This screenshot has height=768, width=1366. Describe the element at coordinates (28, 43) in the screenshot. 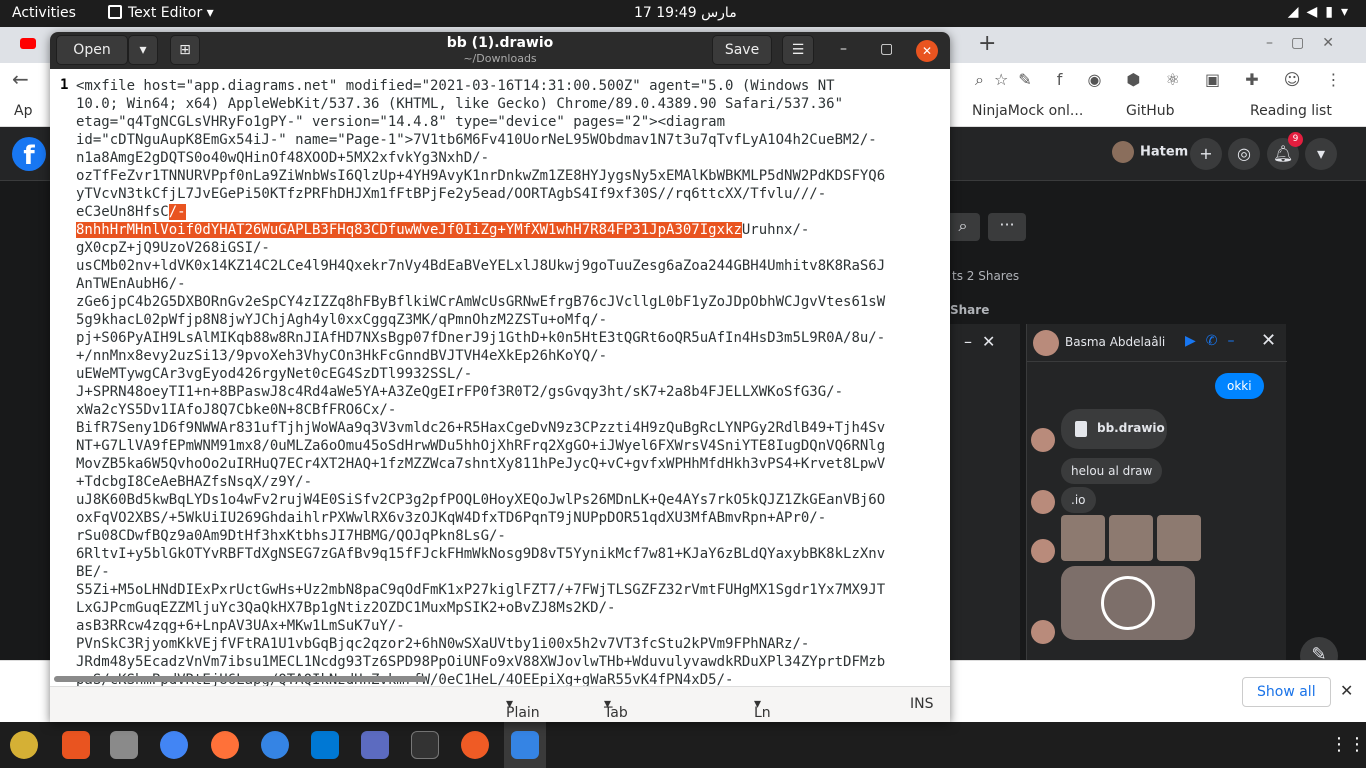

I see `youtube-icon` at that location.